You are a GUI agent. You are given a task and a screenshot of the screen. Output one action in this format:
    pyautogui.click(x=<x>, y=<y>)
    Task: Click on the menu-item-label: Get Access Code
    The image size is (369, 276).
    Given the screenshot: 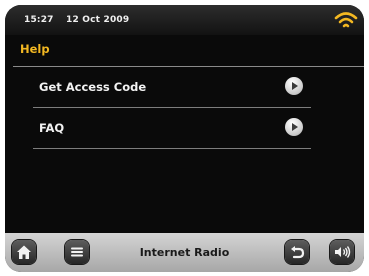 What is the action you would take?
    pyautogui.click(x=93, y=87)
    